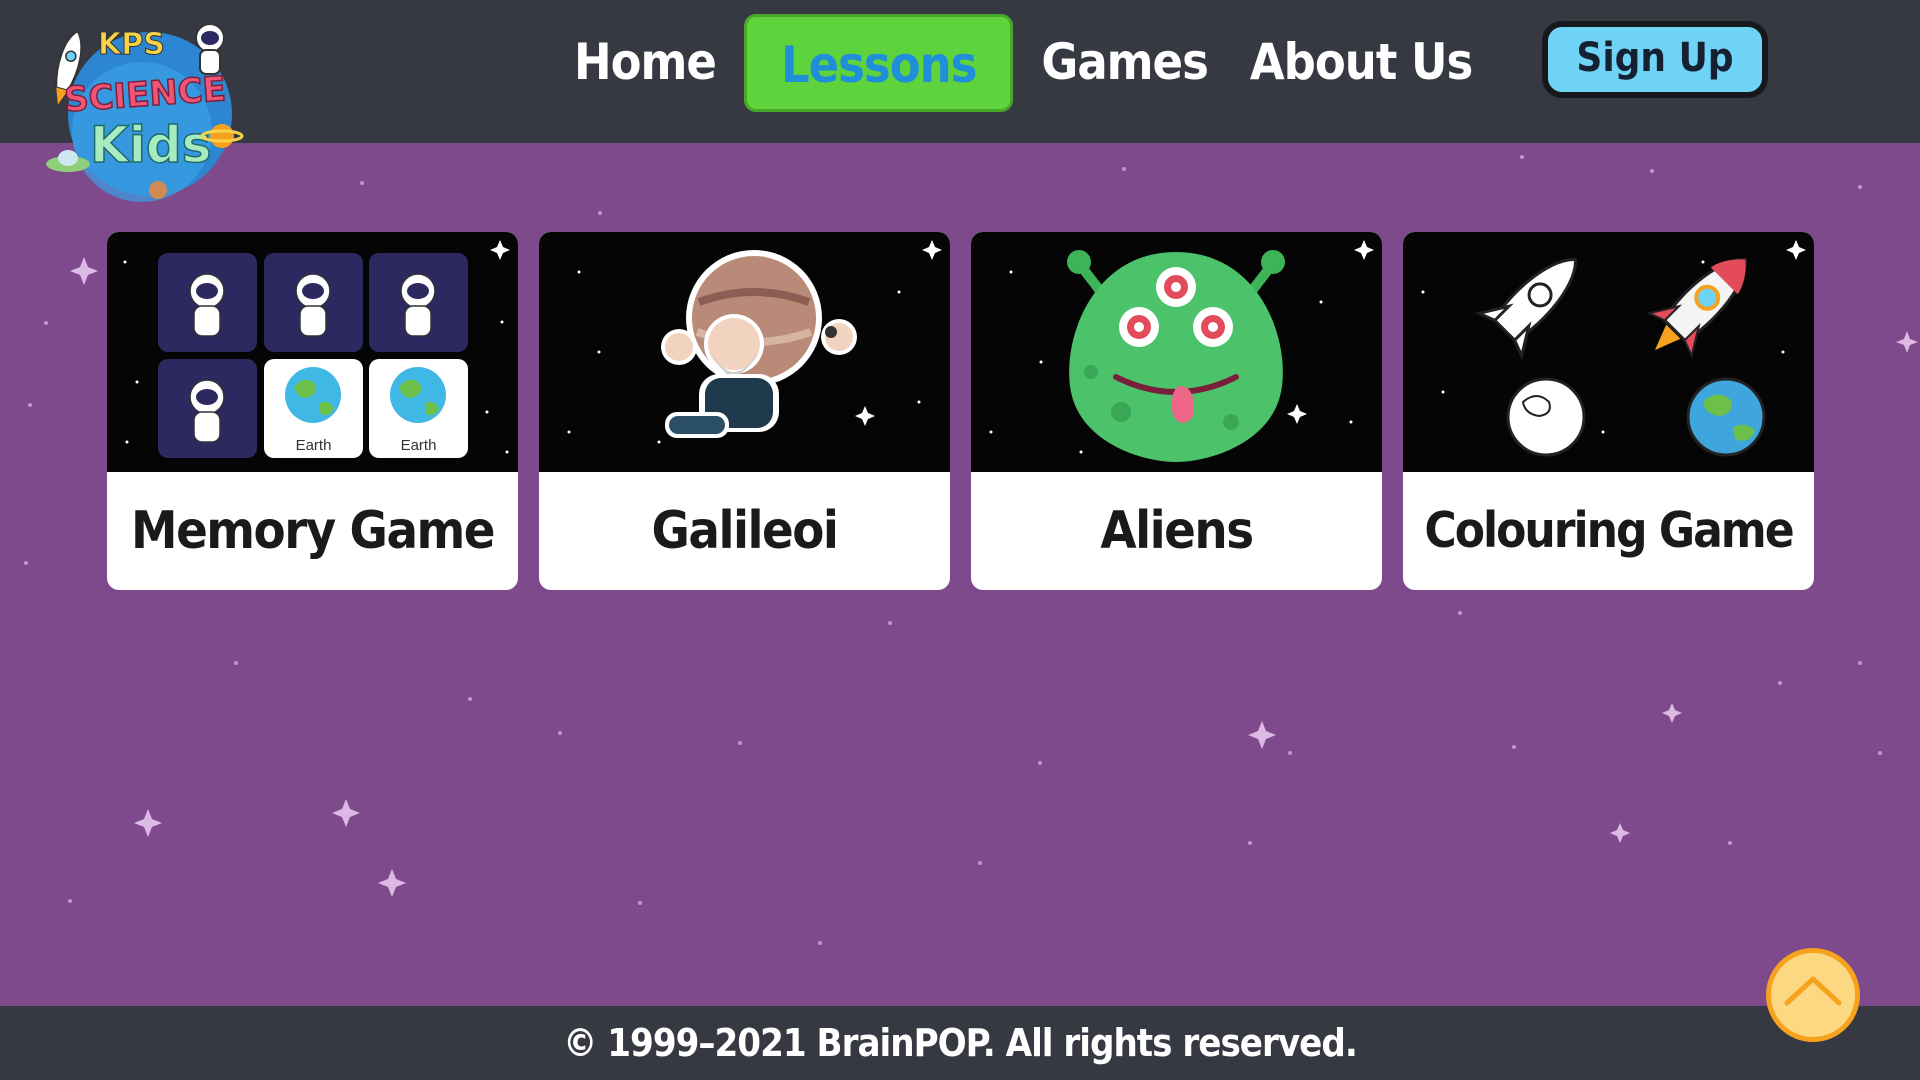 This screenshot has height=1080, width=1920. Describe the element at coordinates (1813, 991) in the screenshot. I see `chevron-up-icon` at that location.